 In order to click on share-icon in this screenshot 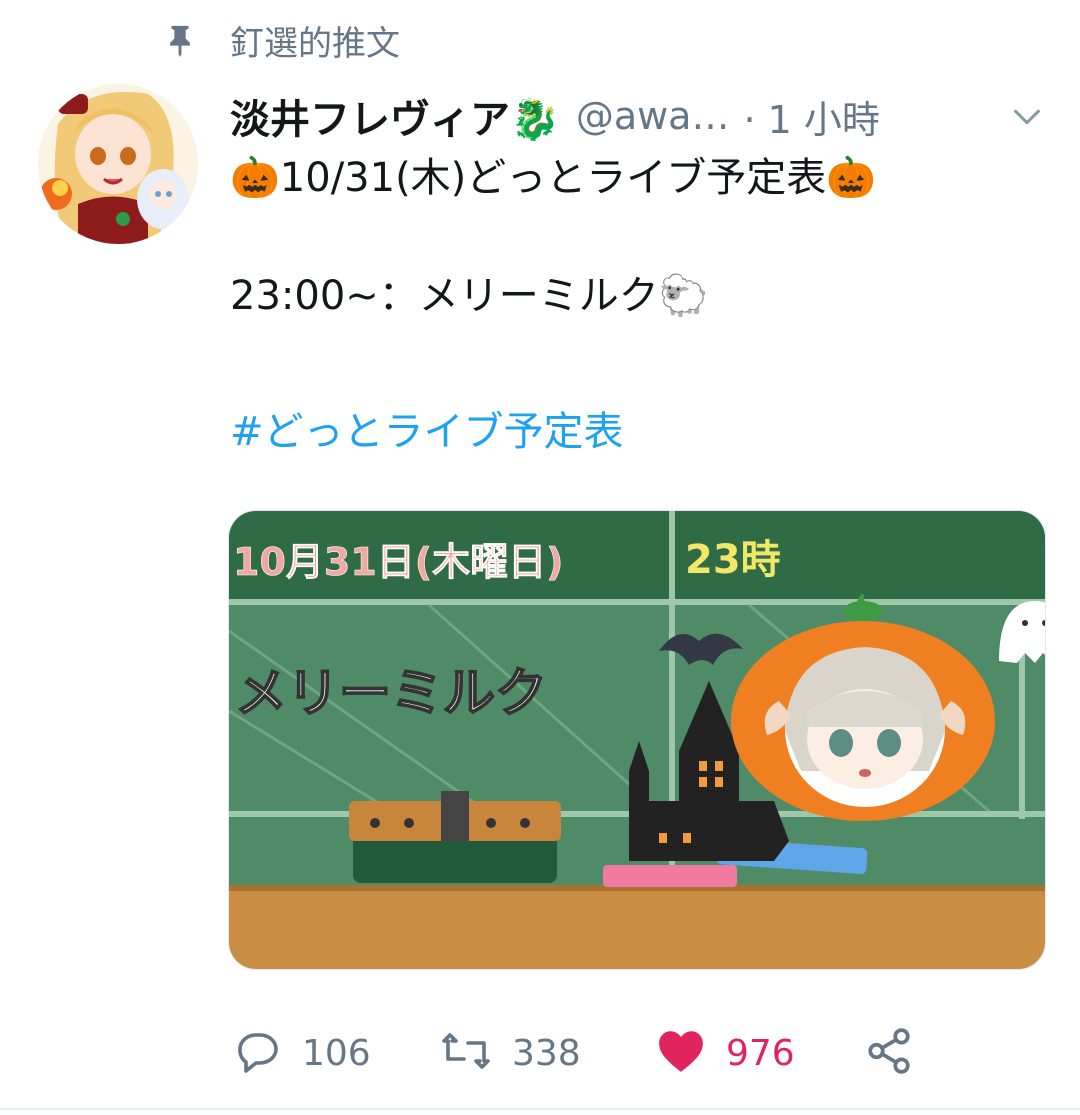, I will do `click(889, 1053)`.